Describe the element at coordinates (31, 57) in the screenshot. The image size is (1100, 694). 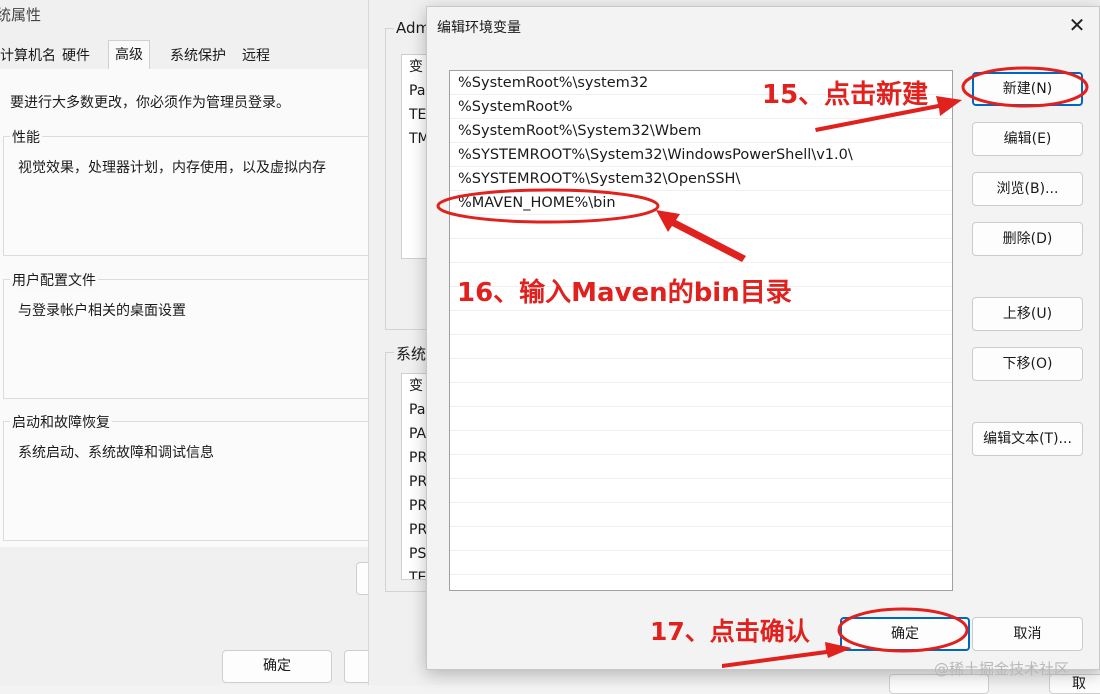
I see `tab-computer-name: 计算机名` at that location.